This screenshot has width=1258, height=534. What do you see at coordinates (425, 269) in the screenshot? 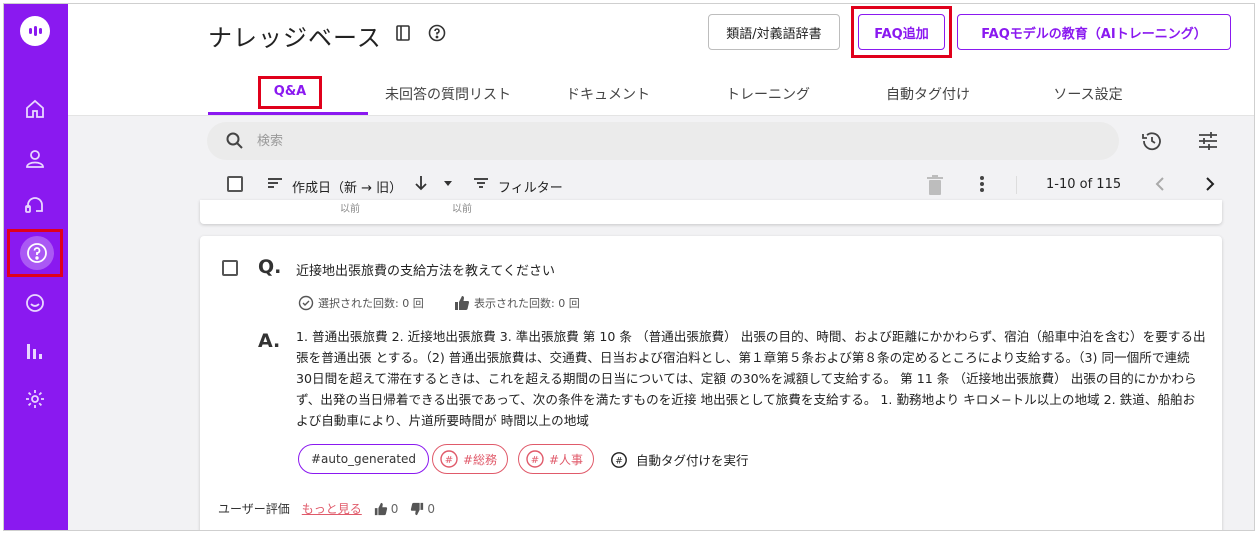
I see `question-text: 近接地出張旅費の支給方法を教えてください` at bounding box center [425, 269].